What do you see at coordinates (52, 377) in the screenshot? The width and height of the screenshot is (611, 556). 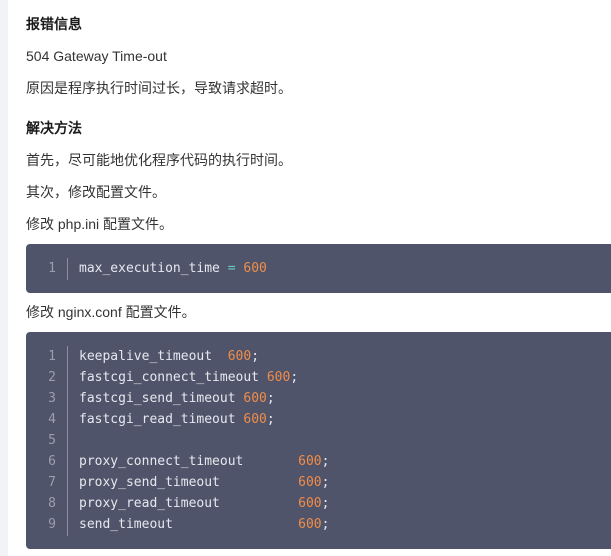 I see `line-number: 2` at bounding box center [52, 377].